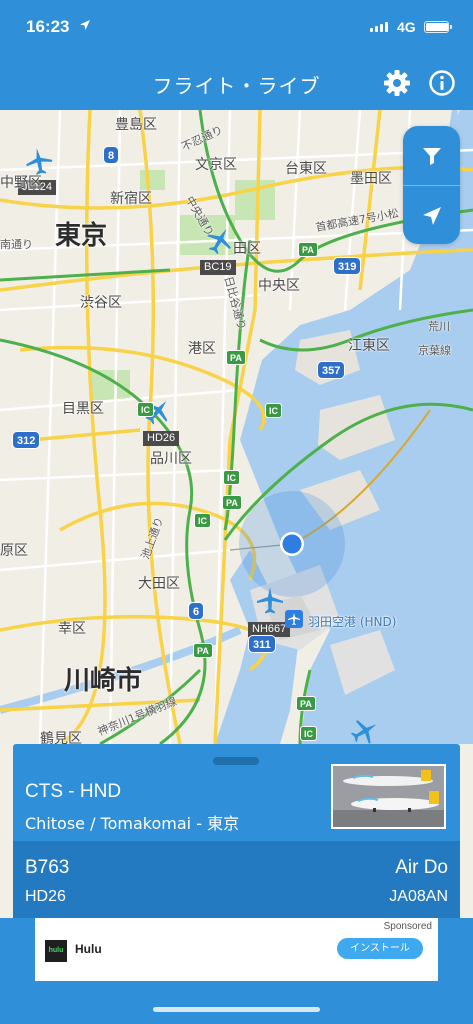 The height and width of the screenshot is (1024, 473). What do you see at coordinates (73, 791) in the screenshot?
I see `flight-route: CTS - HND` at bounding box center [73, 791].